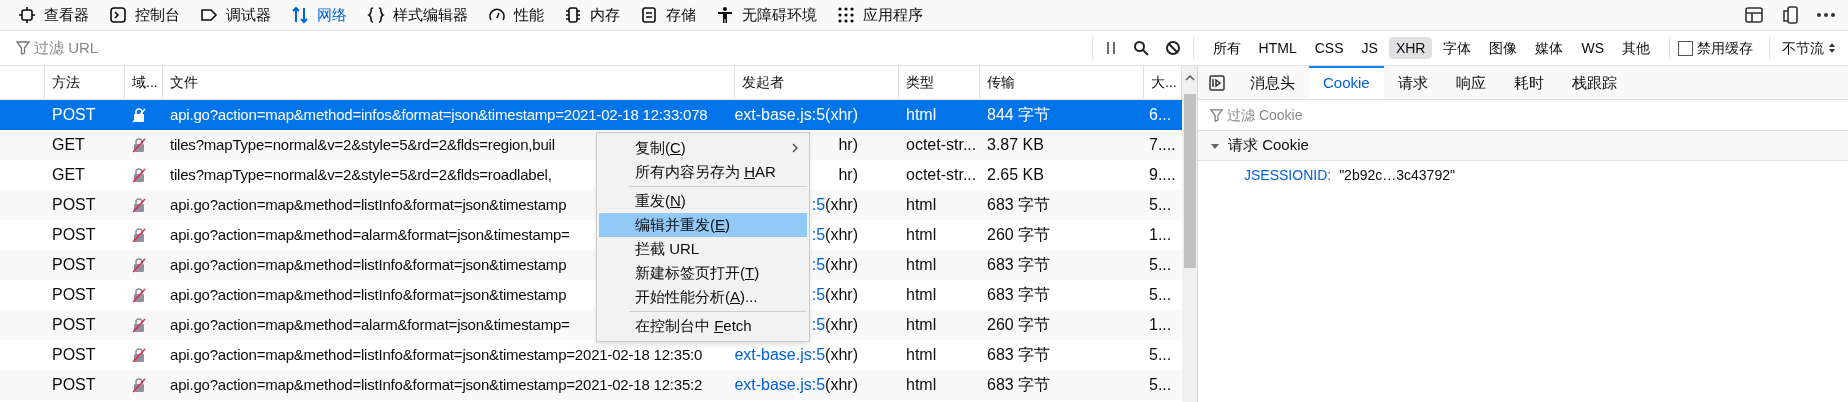  What do you see at coordinates (703, 249) in the screenshot?
I see `menu-item: 拦截 URL` at bounding box center [703, 249].